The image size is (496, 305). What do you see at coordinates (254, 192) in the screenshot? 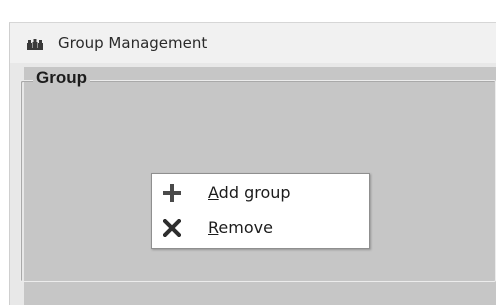
I see `menu-label-text: dd group` at bounding box center [254, 192].